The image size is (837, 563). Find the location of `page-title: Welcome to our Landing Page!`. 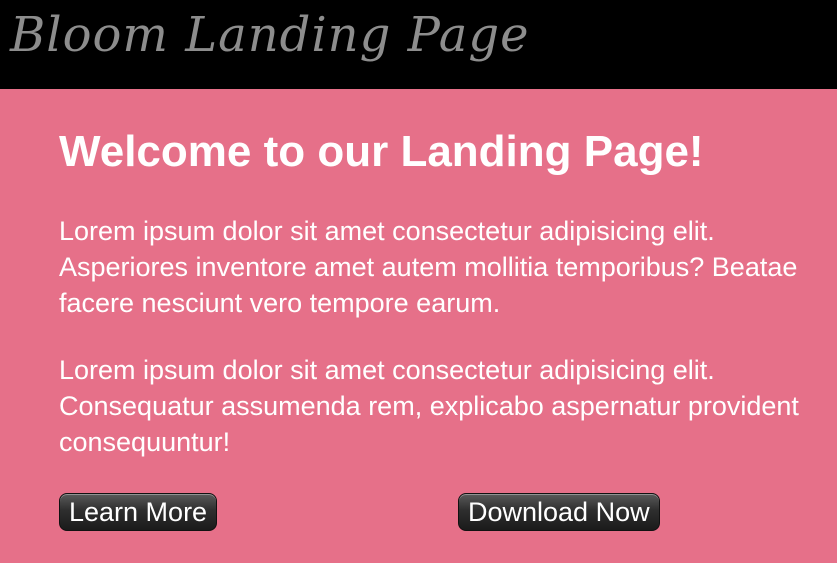

page-title: Welcome to our Landing Page! is located at coordinates (381, 151).